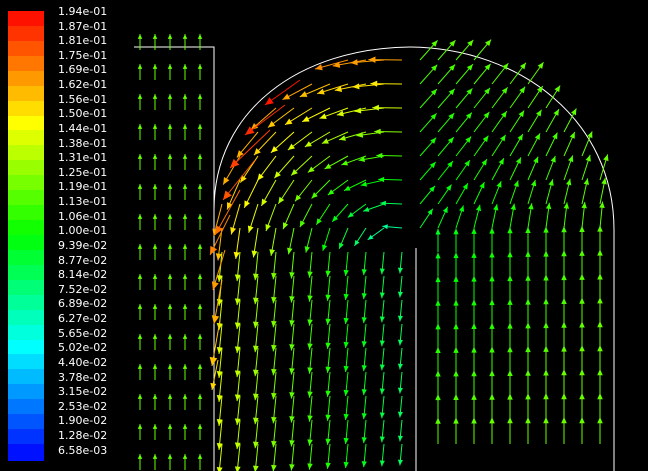 The image size is (648, 471). What do you see at coordinates (83, 70) in the screenshot?
I see `color-scale-tick-label: 1.69e-01` at bounding box center [83, 70].